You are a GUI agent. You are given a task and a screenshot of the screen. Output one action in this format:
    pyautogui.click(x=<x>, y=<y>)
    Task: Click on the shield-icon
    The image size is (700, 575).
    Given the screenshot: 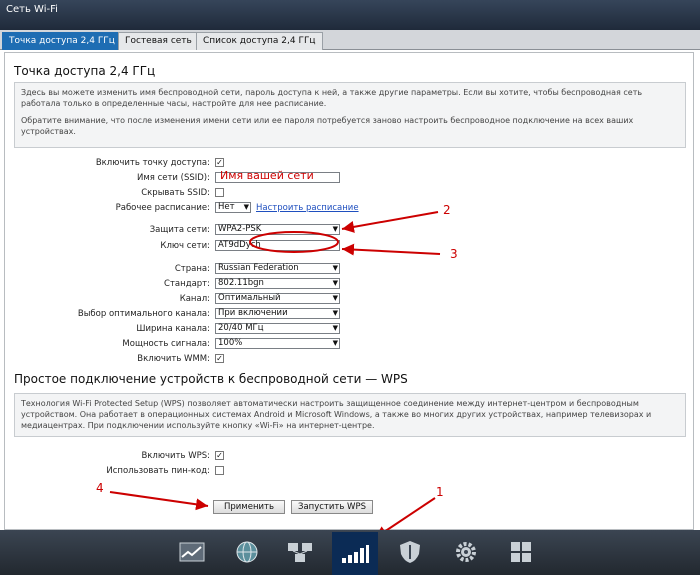 What is the action you would take?
    pyautogui.click(x=410, y=552)
    